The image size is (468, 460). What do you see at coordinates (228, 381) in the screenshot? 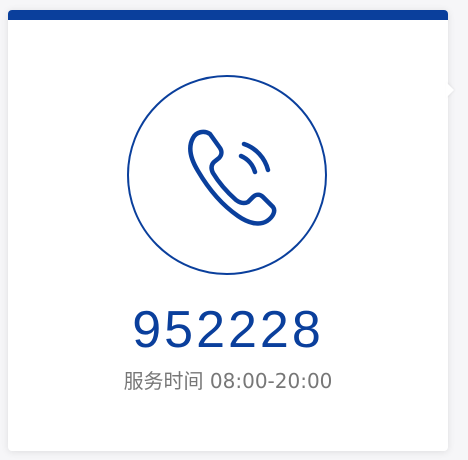
I see `service-hours-text: 服务时间 08:00-20:00` at bounding box center [228, 381].